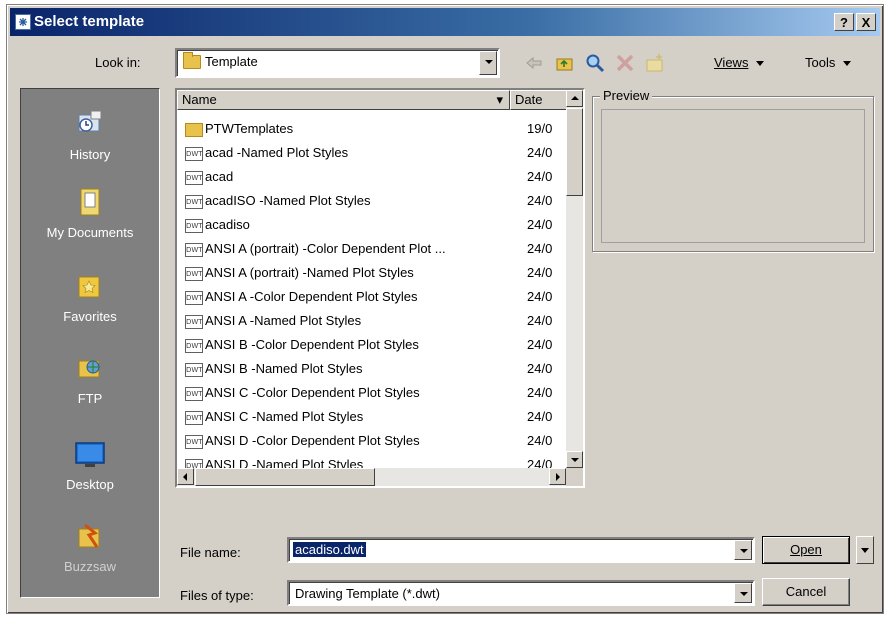  I want to click on place-label: History, so click(90, 154).